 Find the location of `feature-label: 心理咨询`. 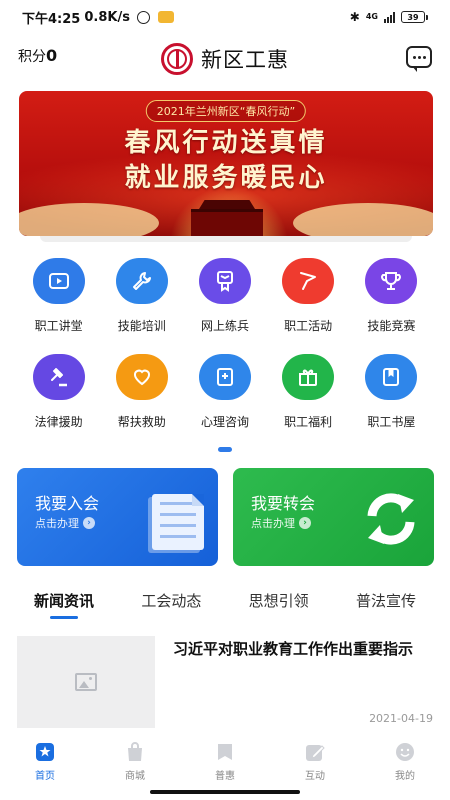

feature-label: 心理咨询 is located at coordinates (224, 422).